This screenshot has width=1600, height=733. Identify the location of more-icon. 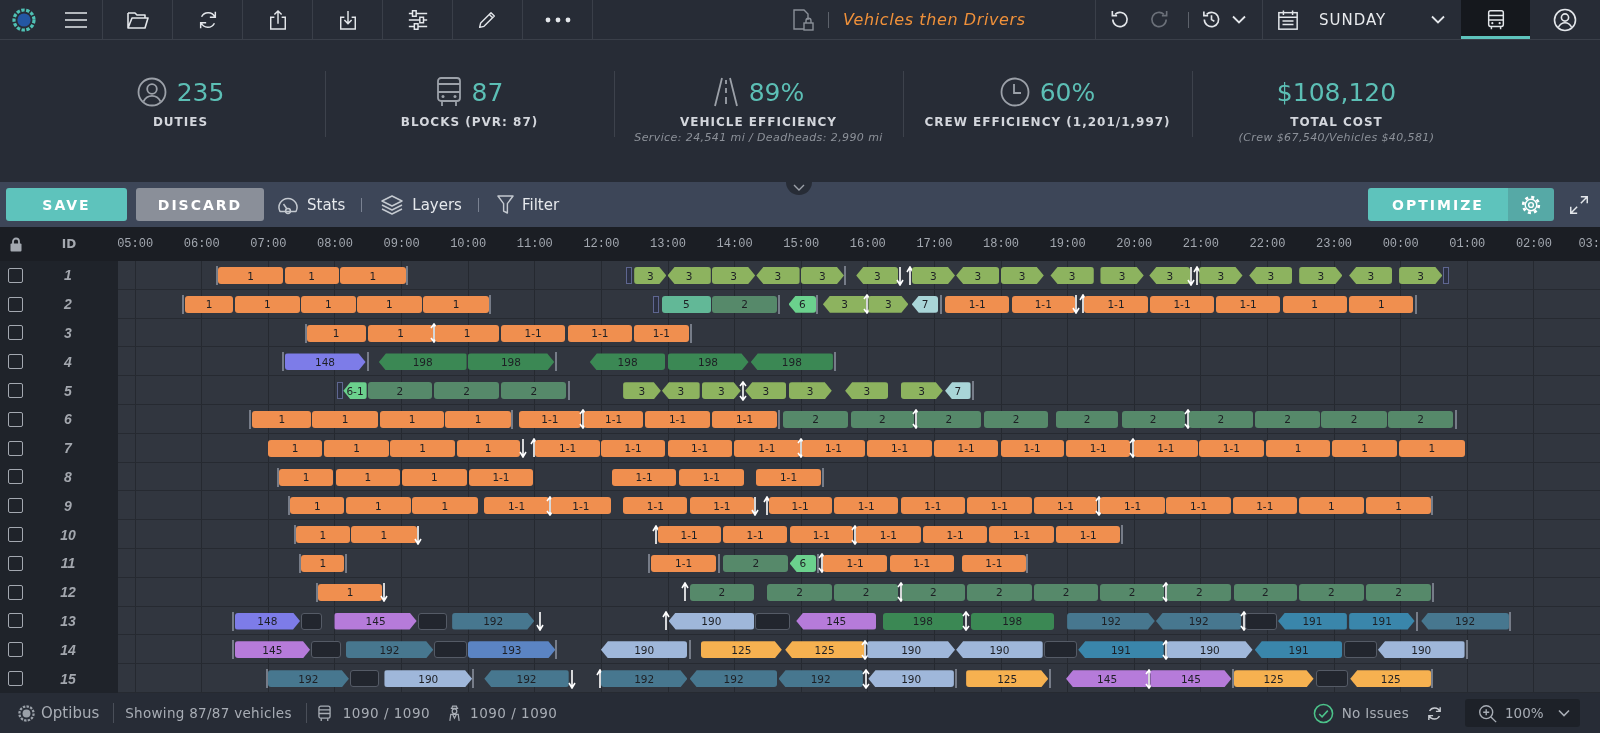
(557, 19).